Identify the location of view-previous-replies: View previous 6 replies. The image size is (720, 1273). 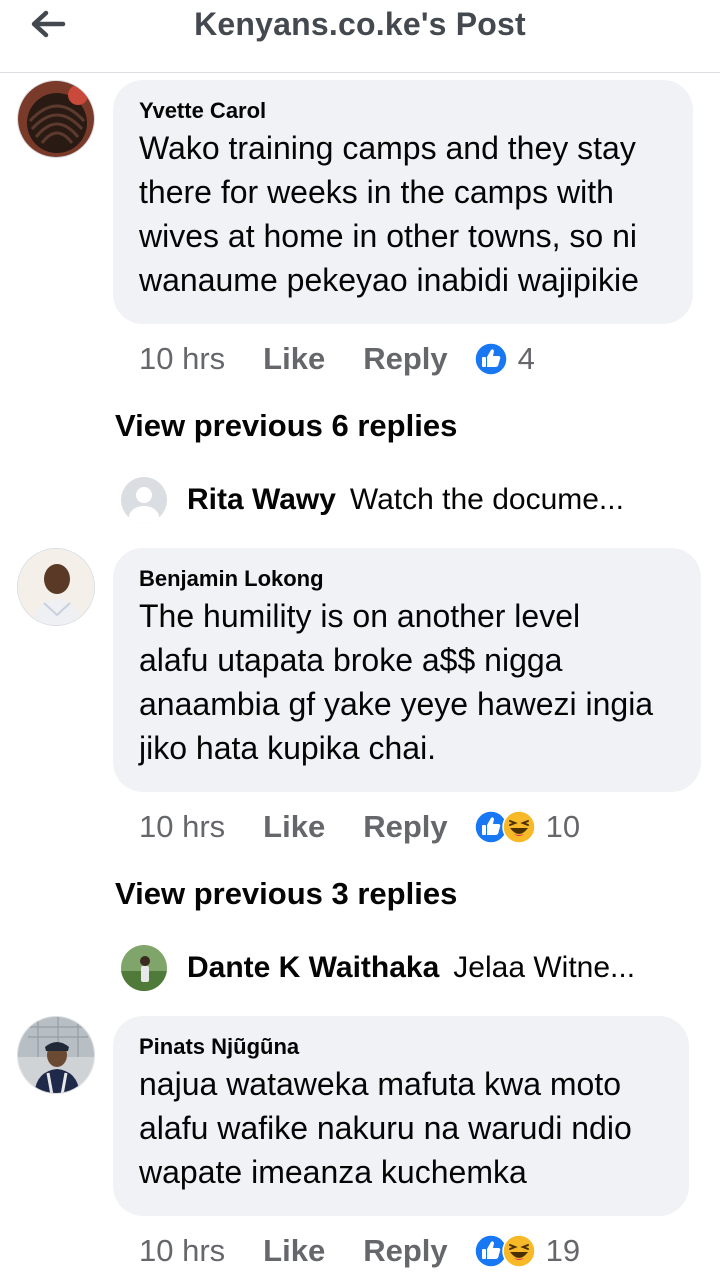
(286, 426).